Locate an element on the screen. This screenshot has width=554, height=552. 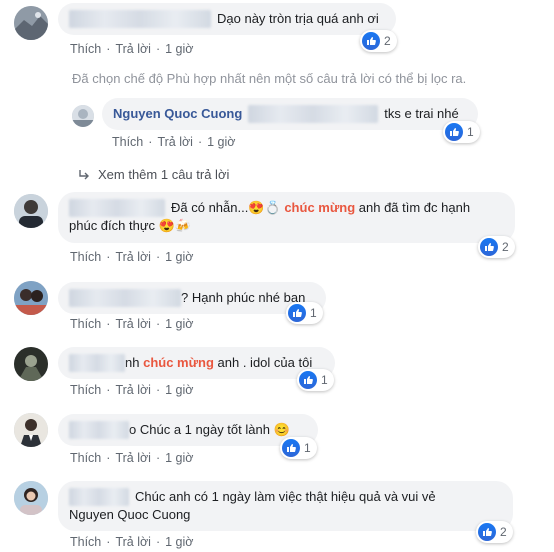
reply-text: tks e trai nhé is located at coordinates (421, 113).